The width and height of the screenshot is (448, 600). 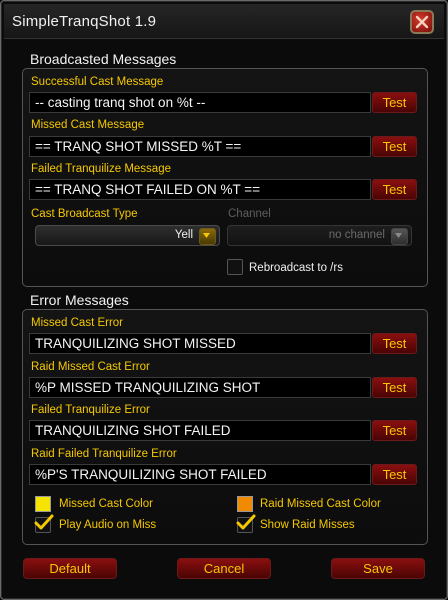 What do you see at coordinates (394, 474) in the screenshot?
I see `raid-failed-error-test-button: Test` at bounding box center [394, 474].